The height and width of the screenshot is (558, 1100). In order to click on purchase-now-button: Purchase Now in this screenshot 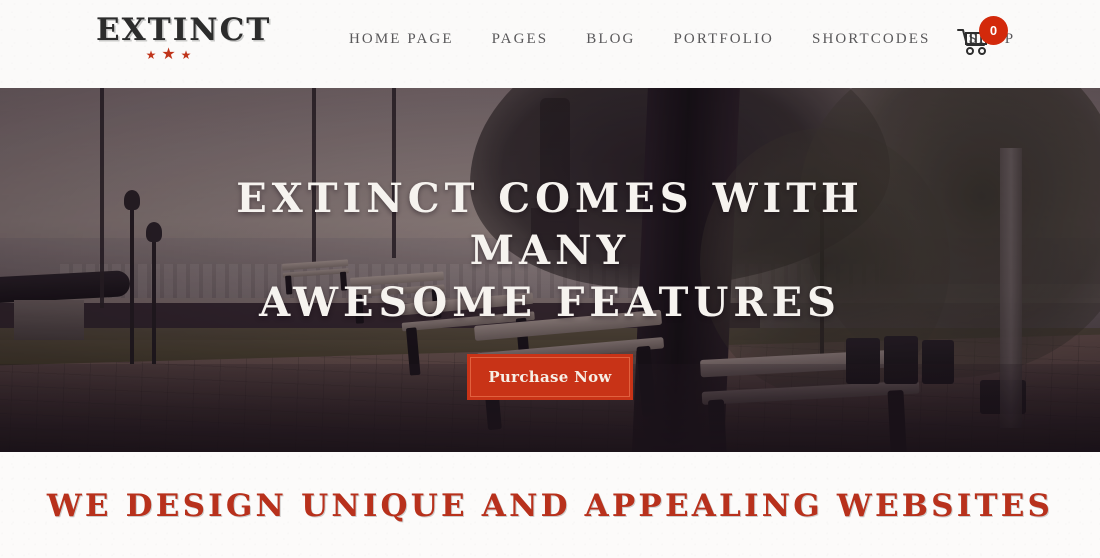, I will do `click(550, 377)`.